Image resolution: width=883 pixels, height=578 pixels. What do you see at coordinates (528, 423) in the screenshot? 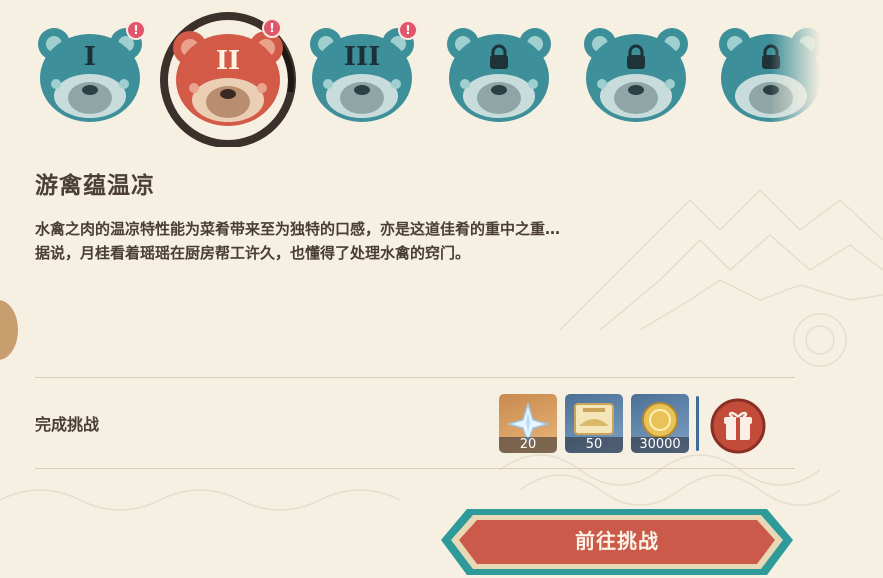
I see `reward-primogem: 20` at bounding box center [528, 423].